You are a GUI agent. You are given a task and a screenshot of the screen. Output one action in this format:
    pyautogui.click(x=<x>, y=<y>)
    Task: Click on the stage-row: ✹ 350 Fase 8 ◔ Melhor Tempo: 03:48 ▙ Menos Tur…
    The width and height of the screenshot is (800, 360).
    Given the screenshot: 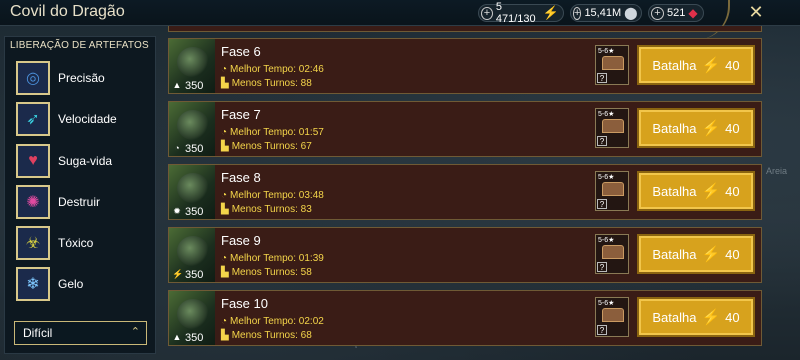 What is the action you would take?
    pyautogui.click(x=465, y=192)
    